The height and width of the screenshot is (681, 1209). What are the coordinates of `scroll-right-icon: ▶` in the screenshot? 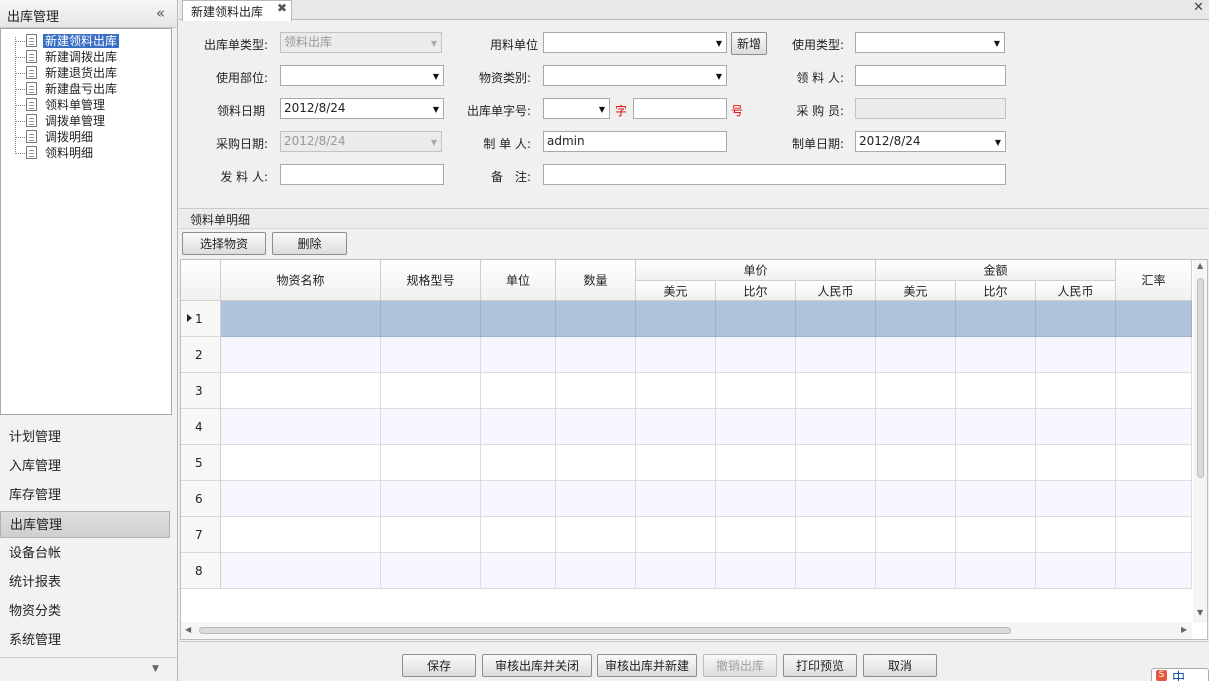 It's located at (1184, 629).